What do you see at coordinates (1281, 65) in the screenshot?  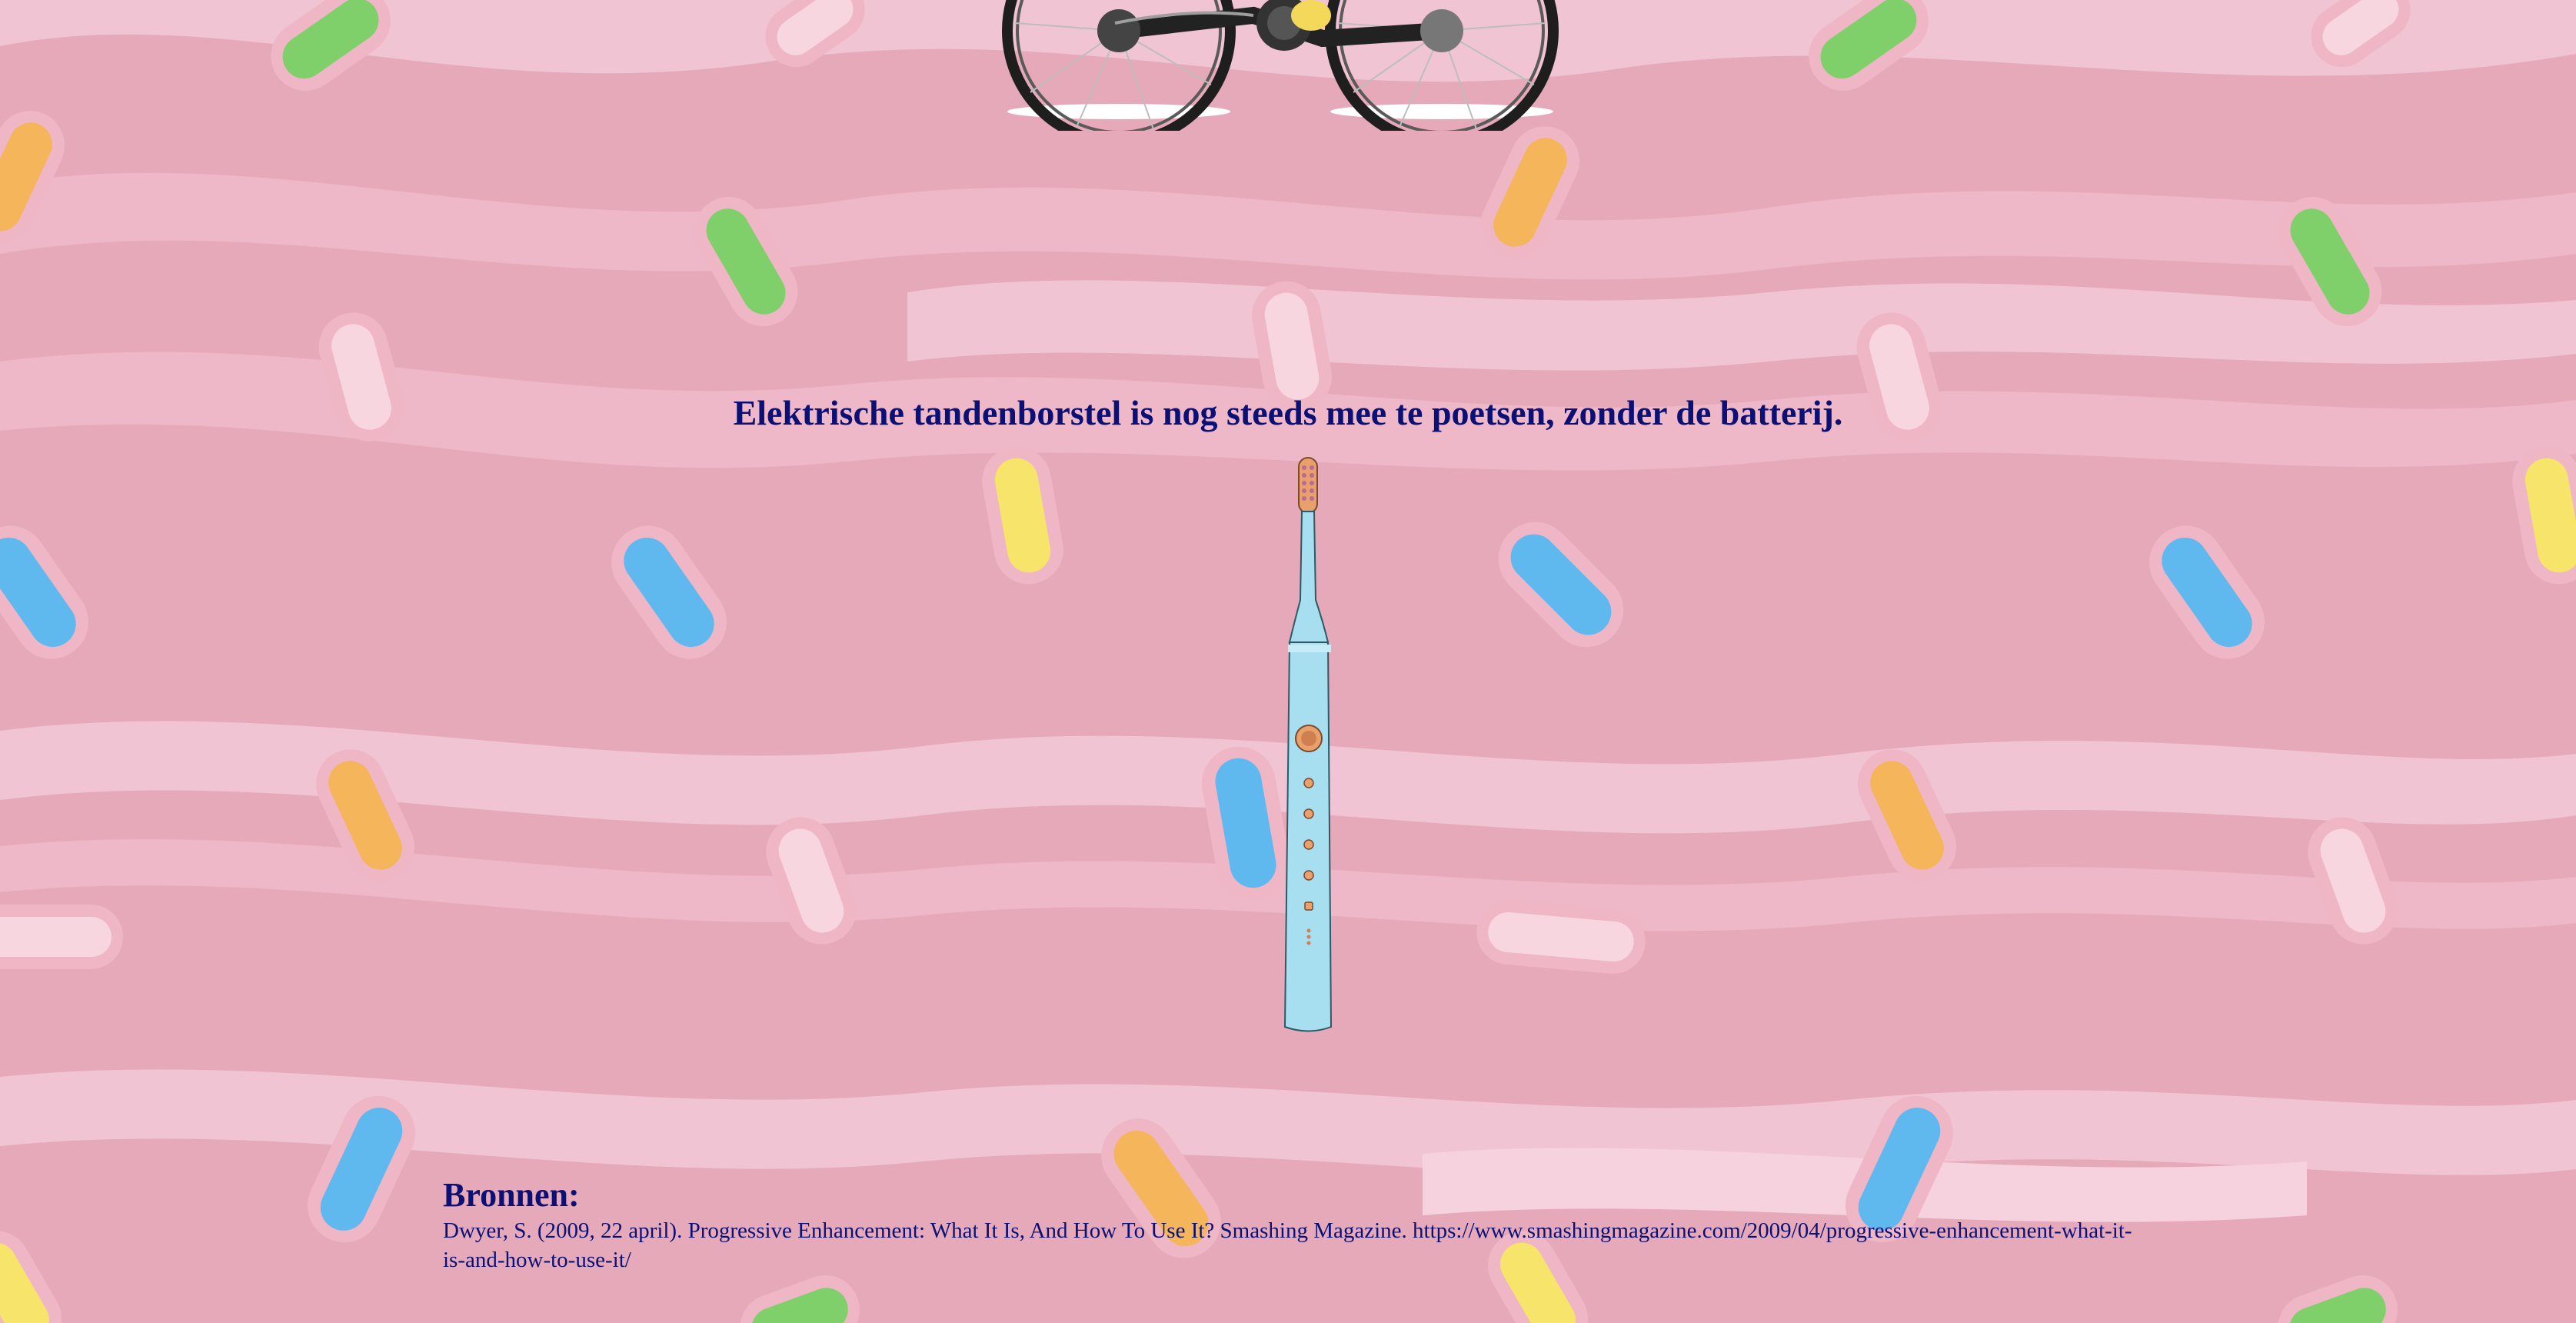 I see `bicycle-icon` at bounding box center [1281, 65].